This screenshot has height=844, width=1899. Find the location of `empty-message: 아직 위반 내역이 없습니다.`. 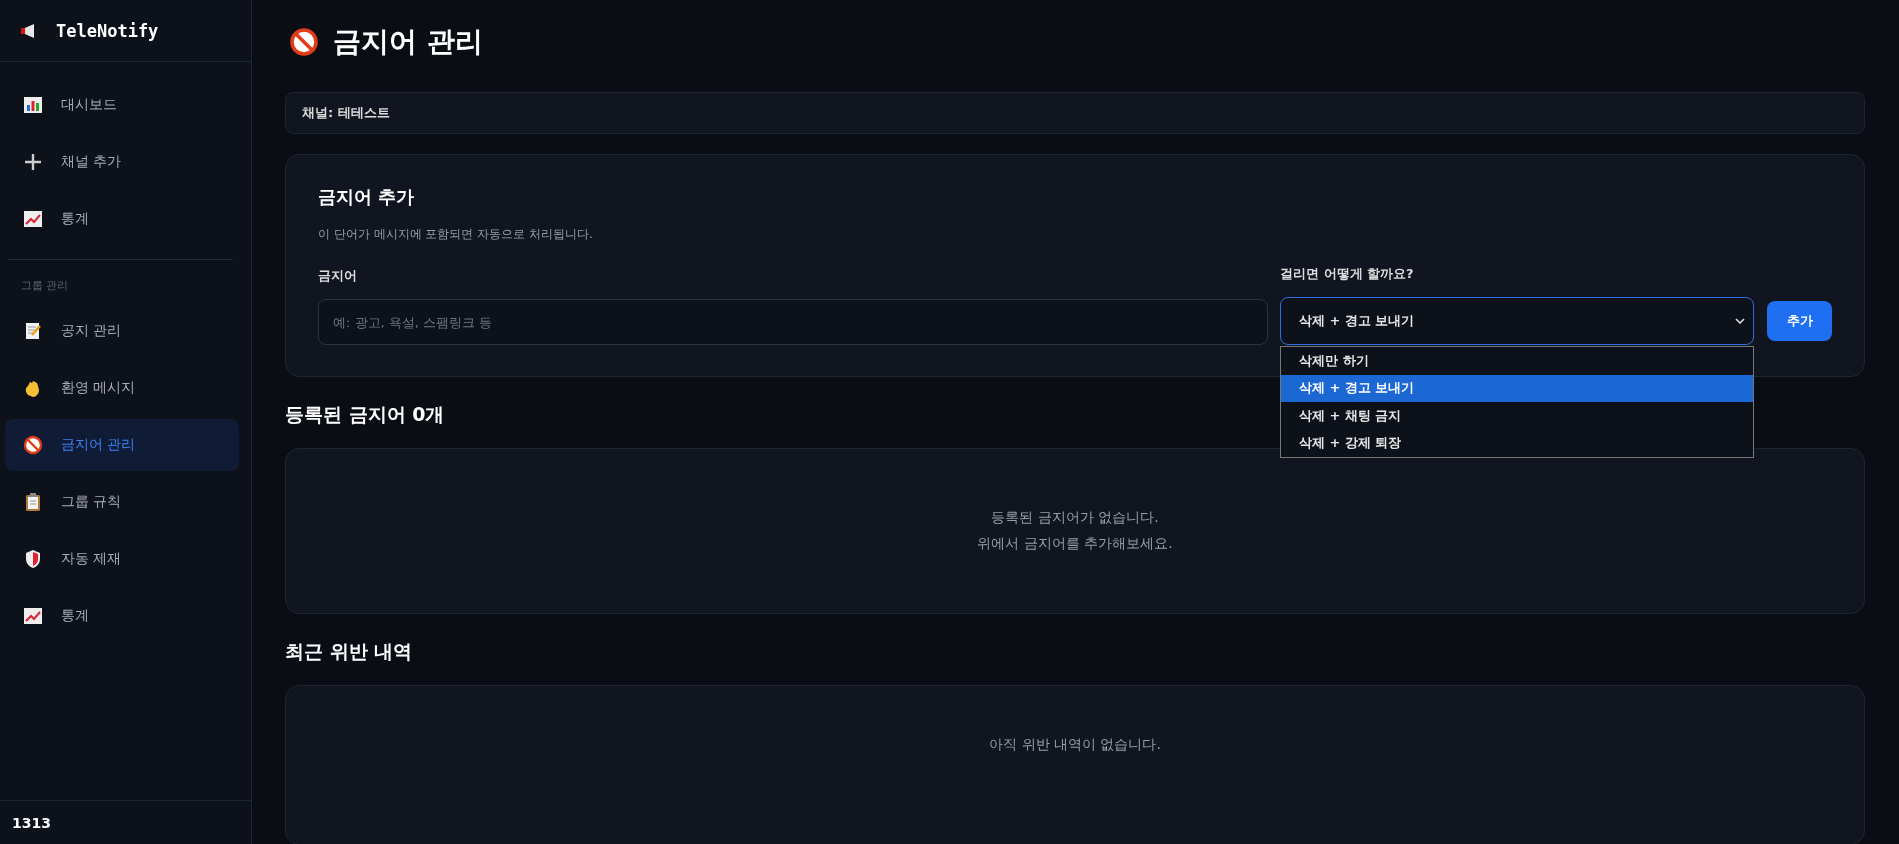

empty-message: 아직 위반 내역이 없습니다. is located at coordinates (1075, 745).